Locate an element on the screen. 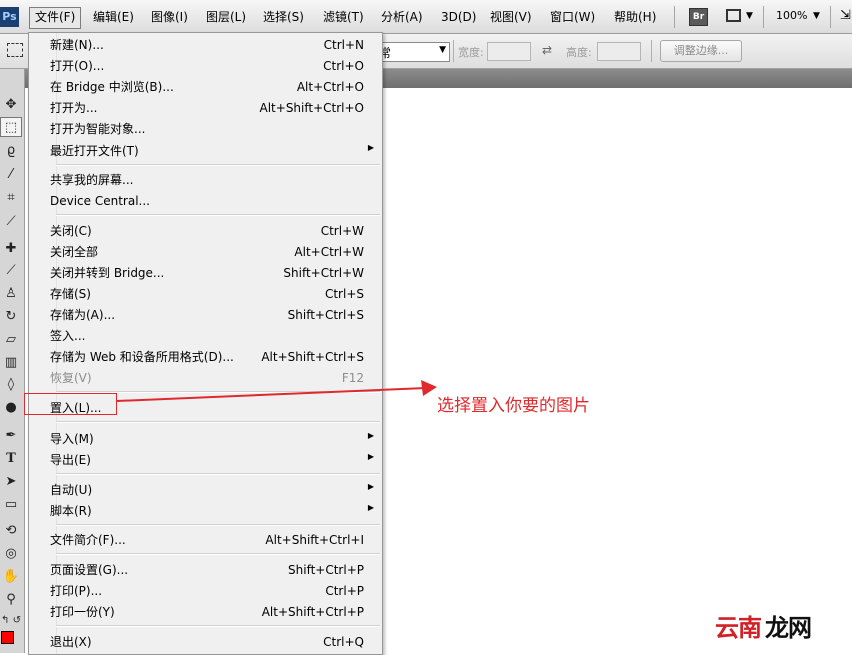 The height and width of the screenshot is (655, 852). watermark: 云南 龙网 is located at coordinates (765, 625).